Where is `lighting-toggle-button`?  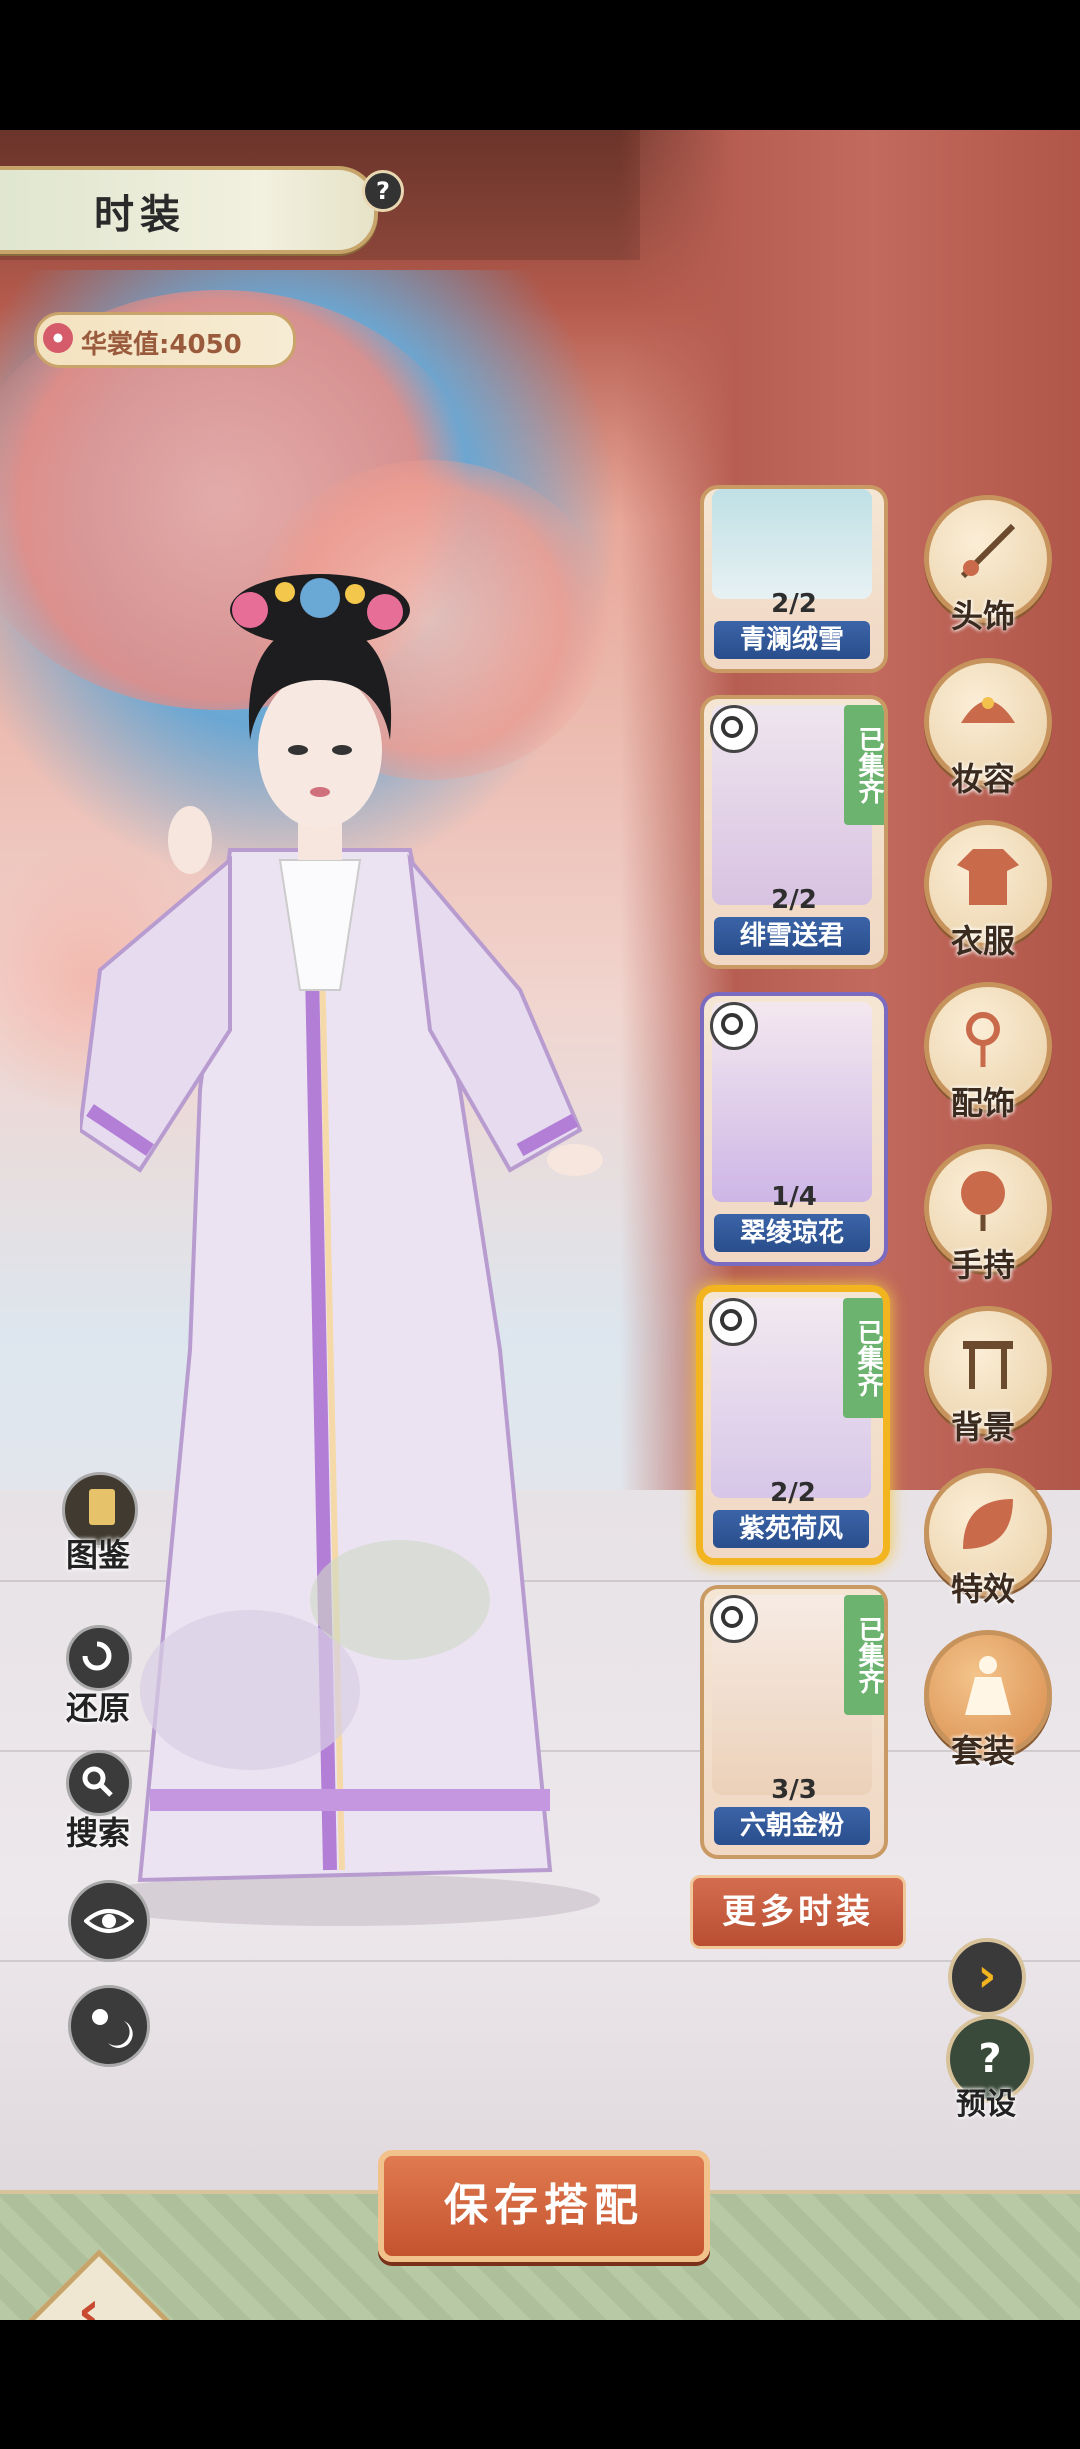
lighting-toggle-button is located at coordinates (113, 2040).